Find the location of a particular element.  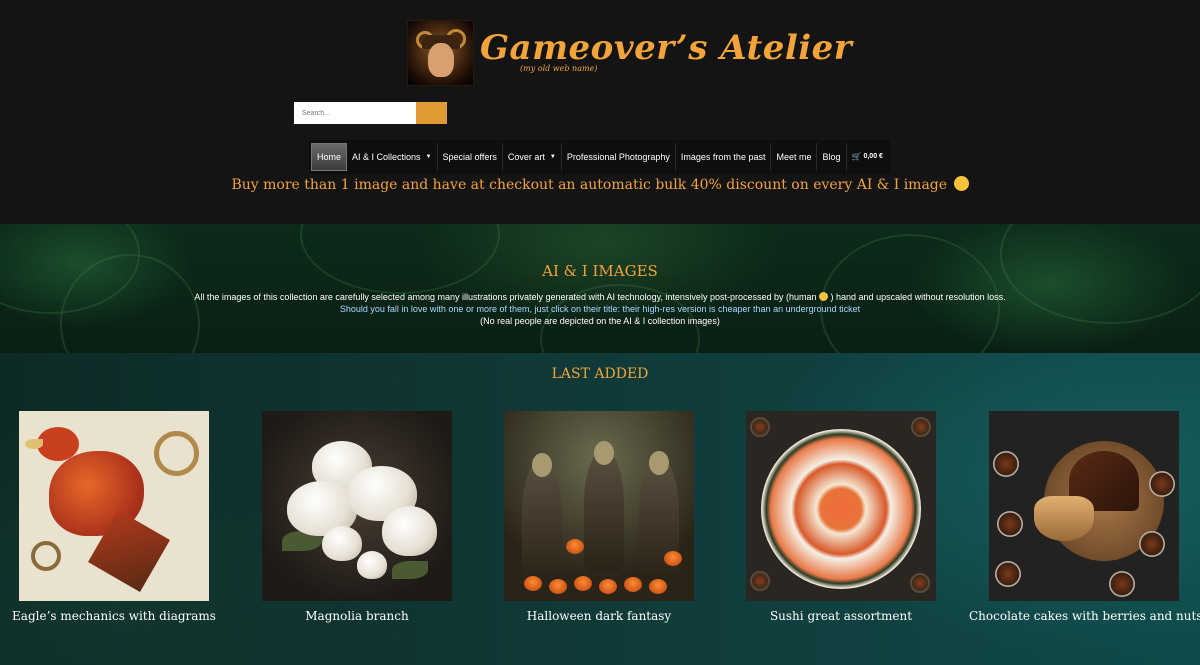

nav-label: Special offers is located at coordinates (469, 157).